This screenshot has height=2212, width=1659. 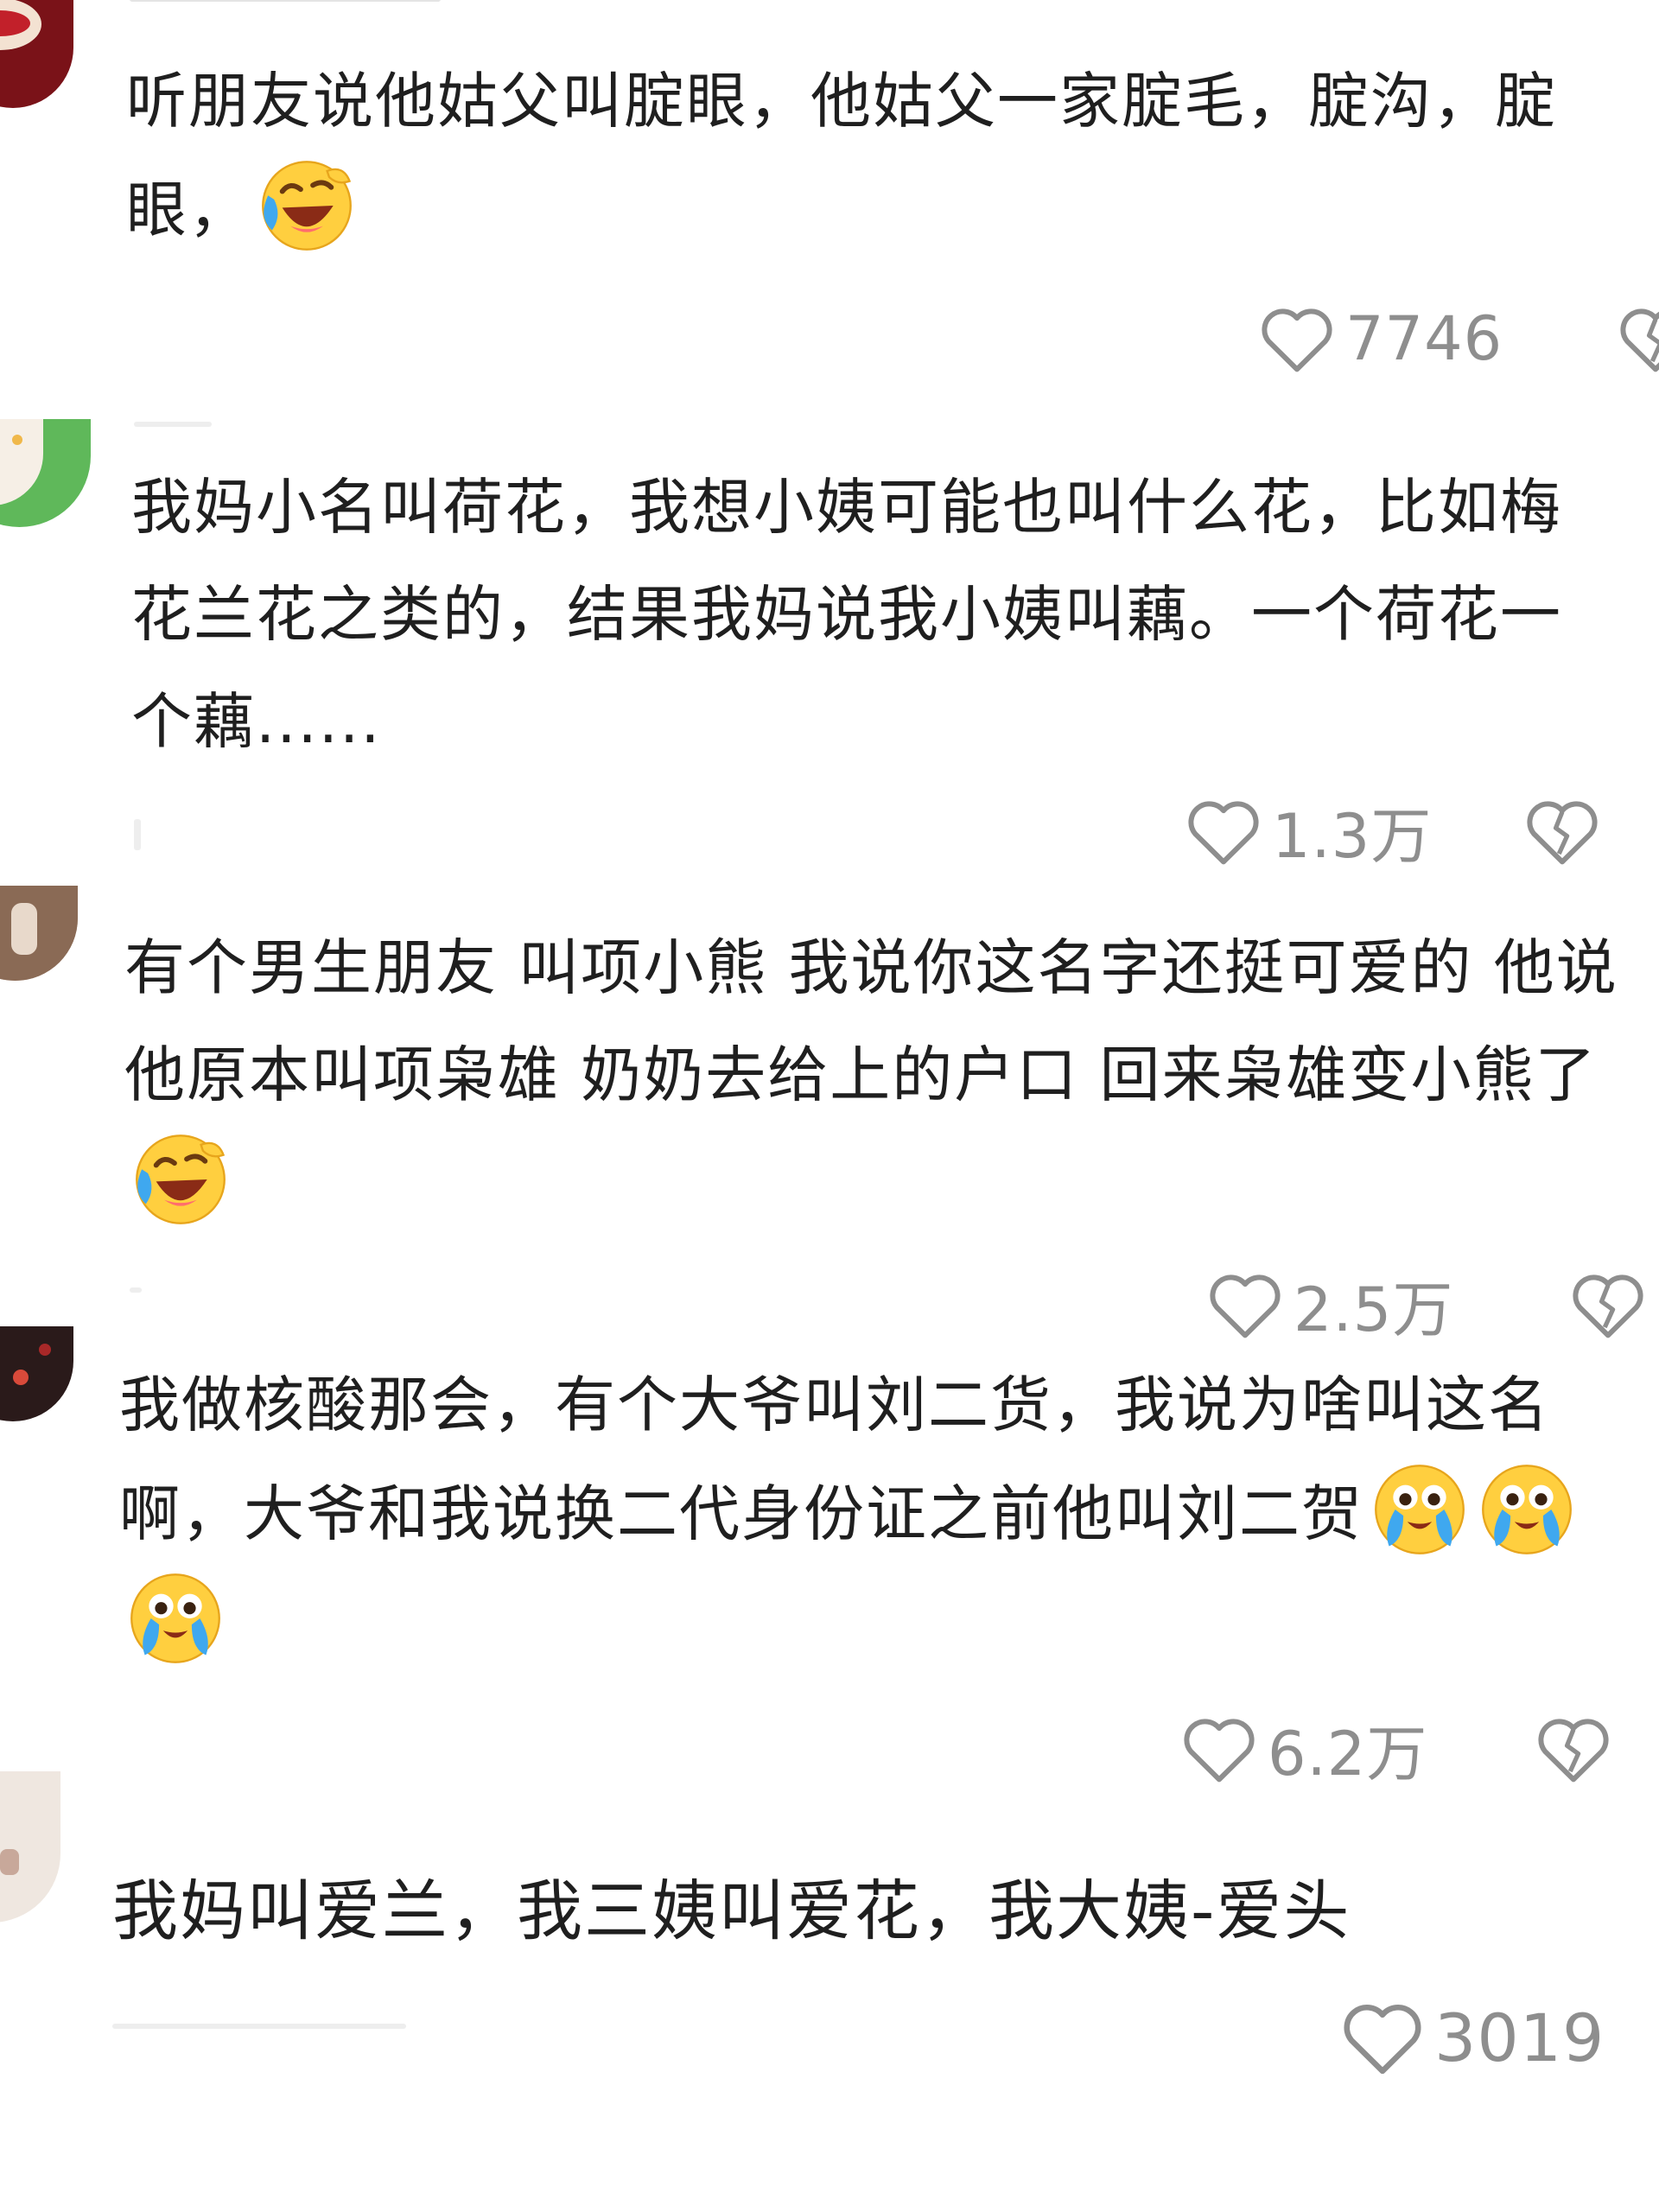 I want to click on like-count: 7746, so click(x=1424, y=338).